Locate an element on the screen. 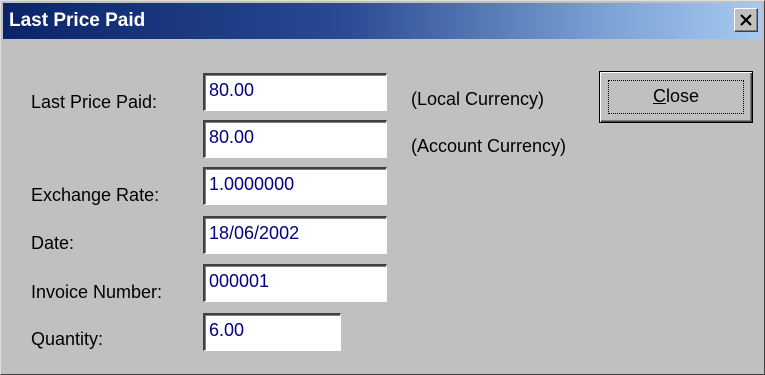  window-title: Last Price Paid is located at coordinates (77, 20).